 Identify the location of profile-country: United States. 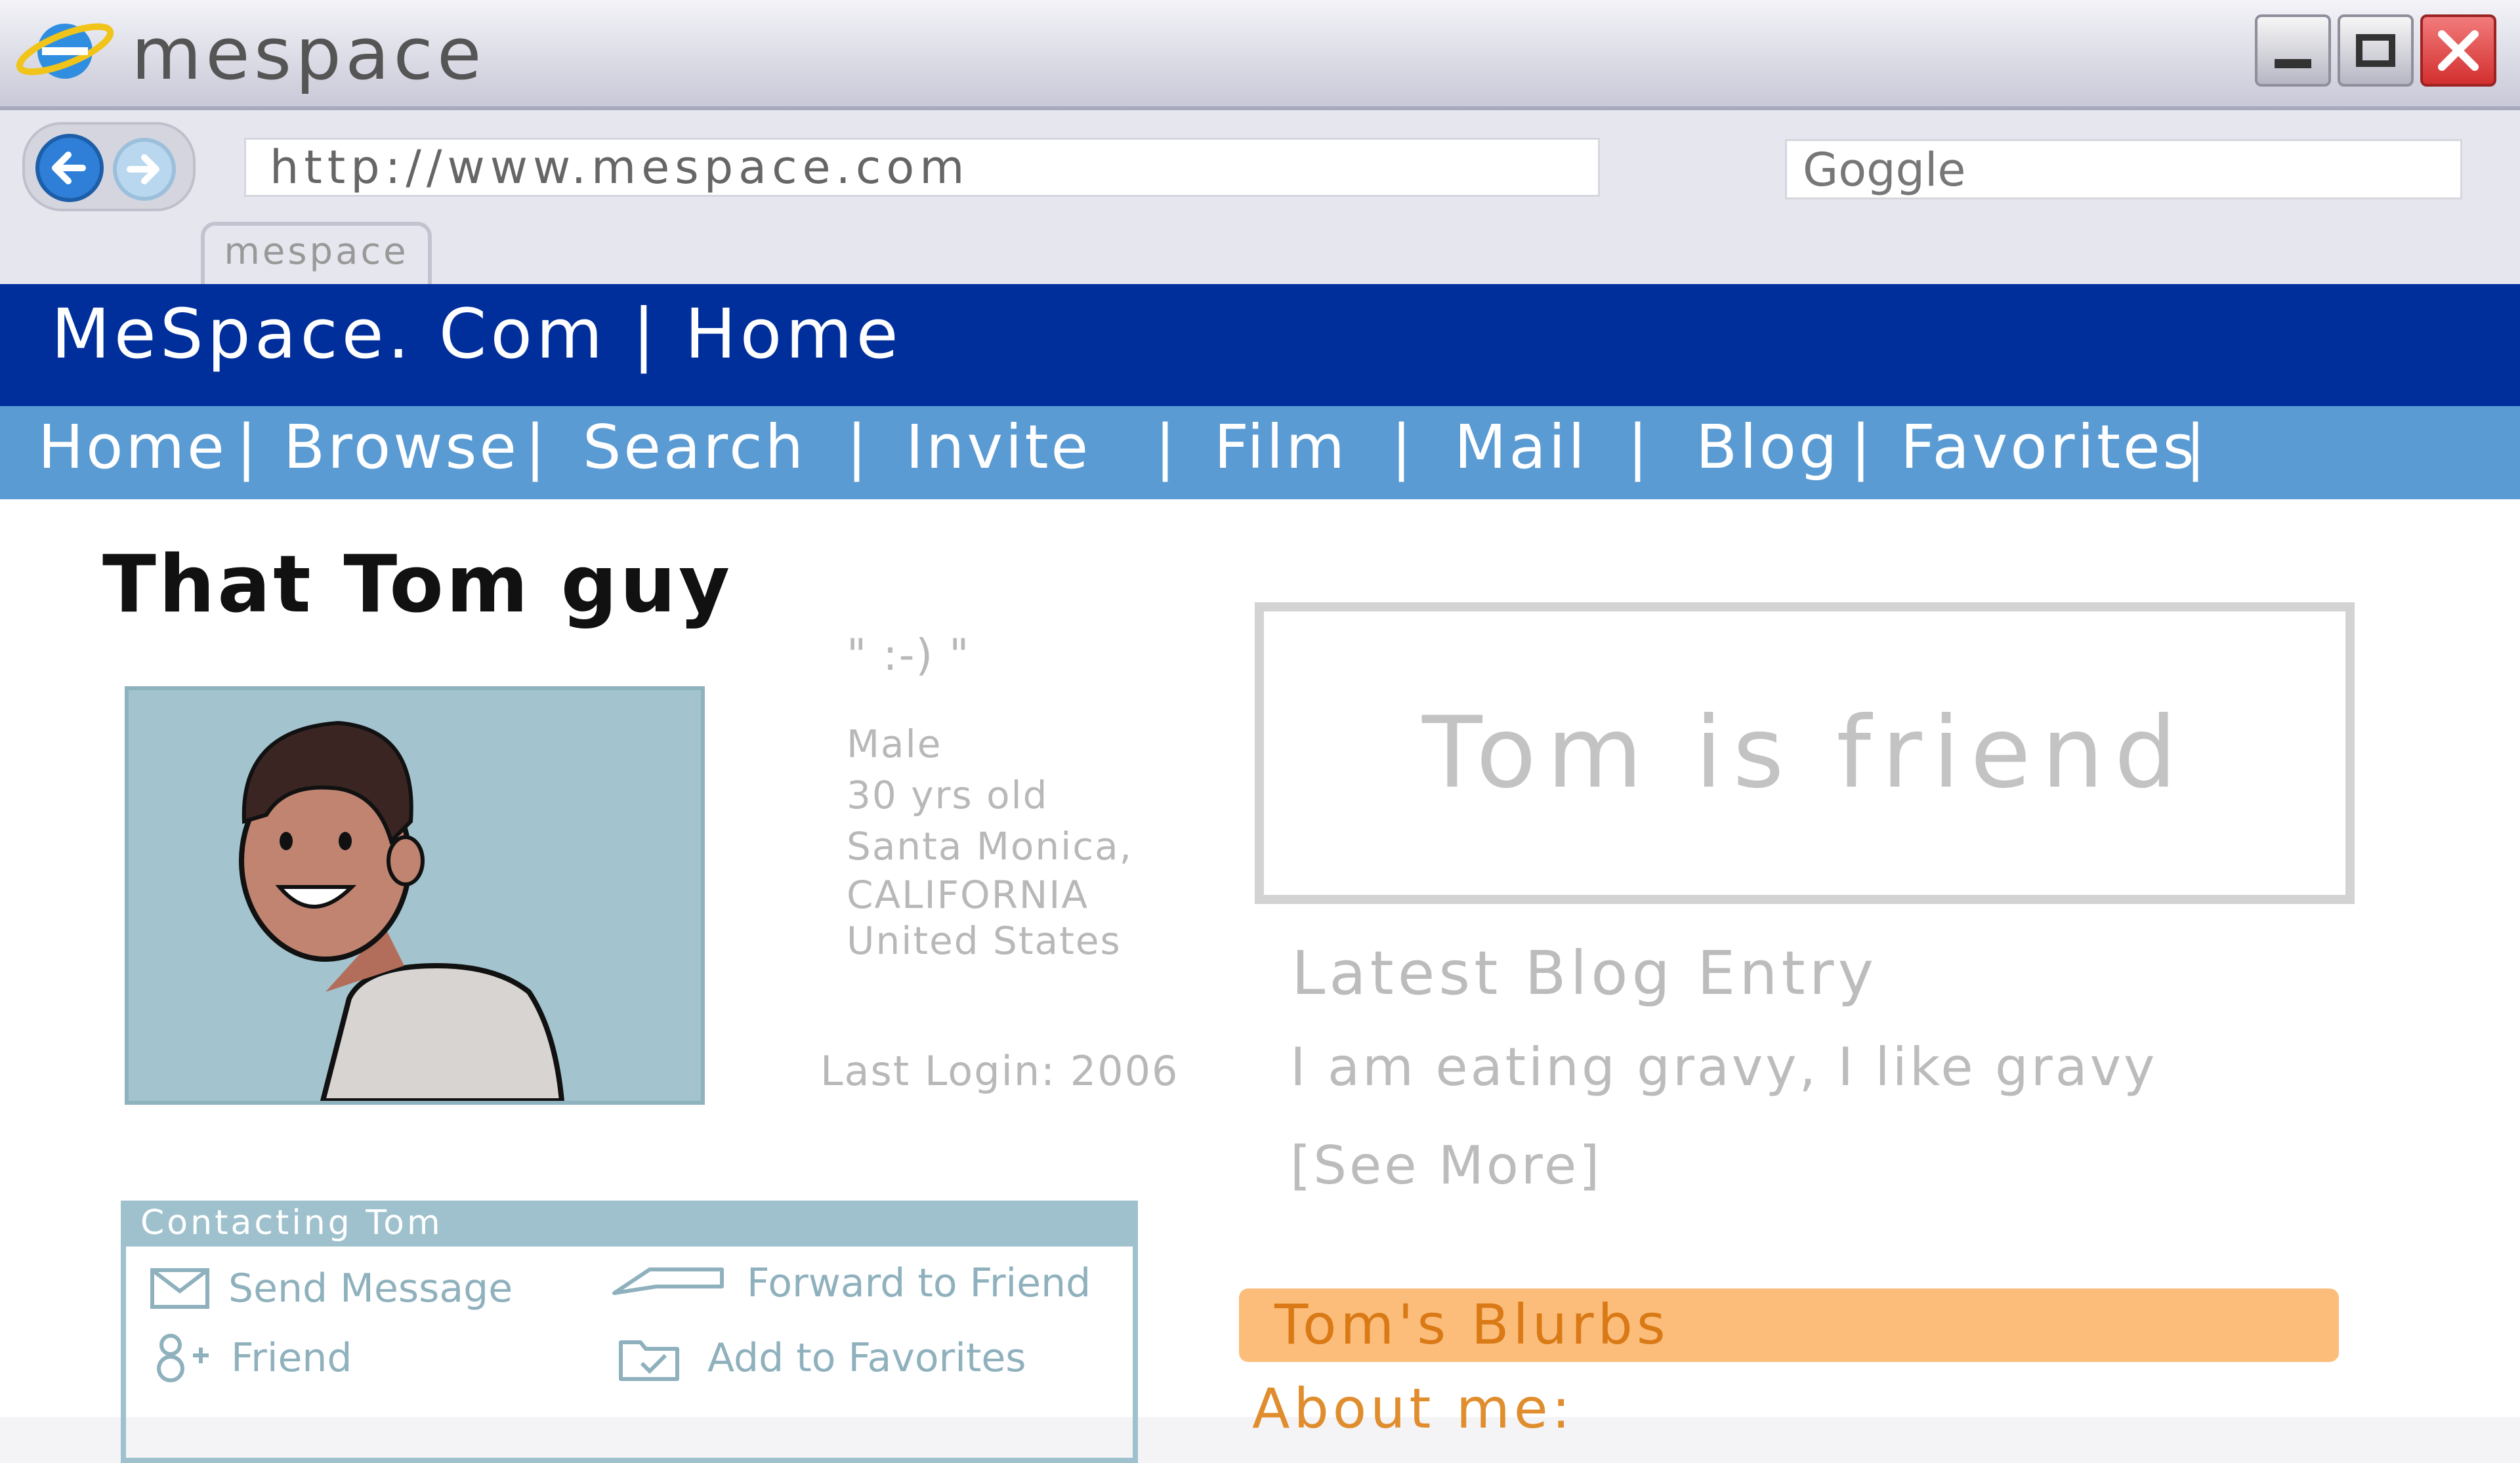
(984, 941).